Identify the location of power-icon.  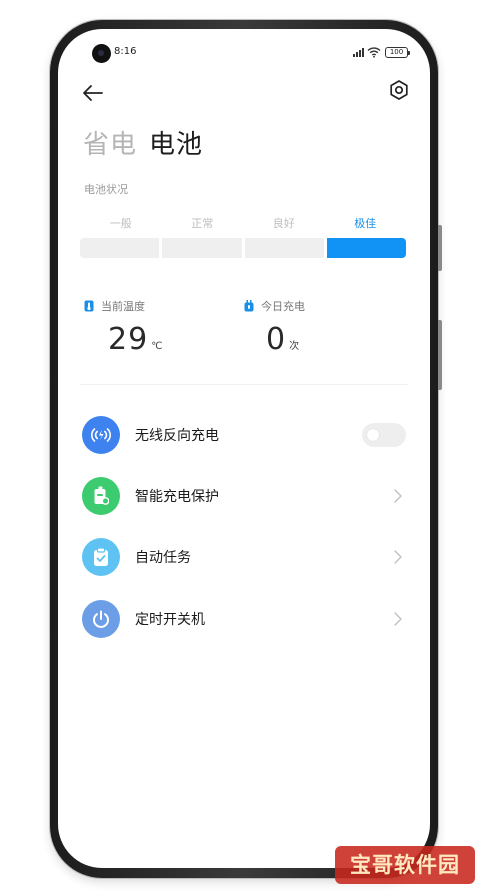
(101, 619).